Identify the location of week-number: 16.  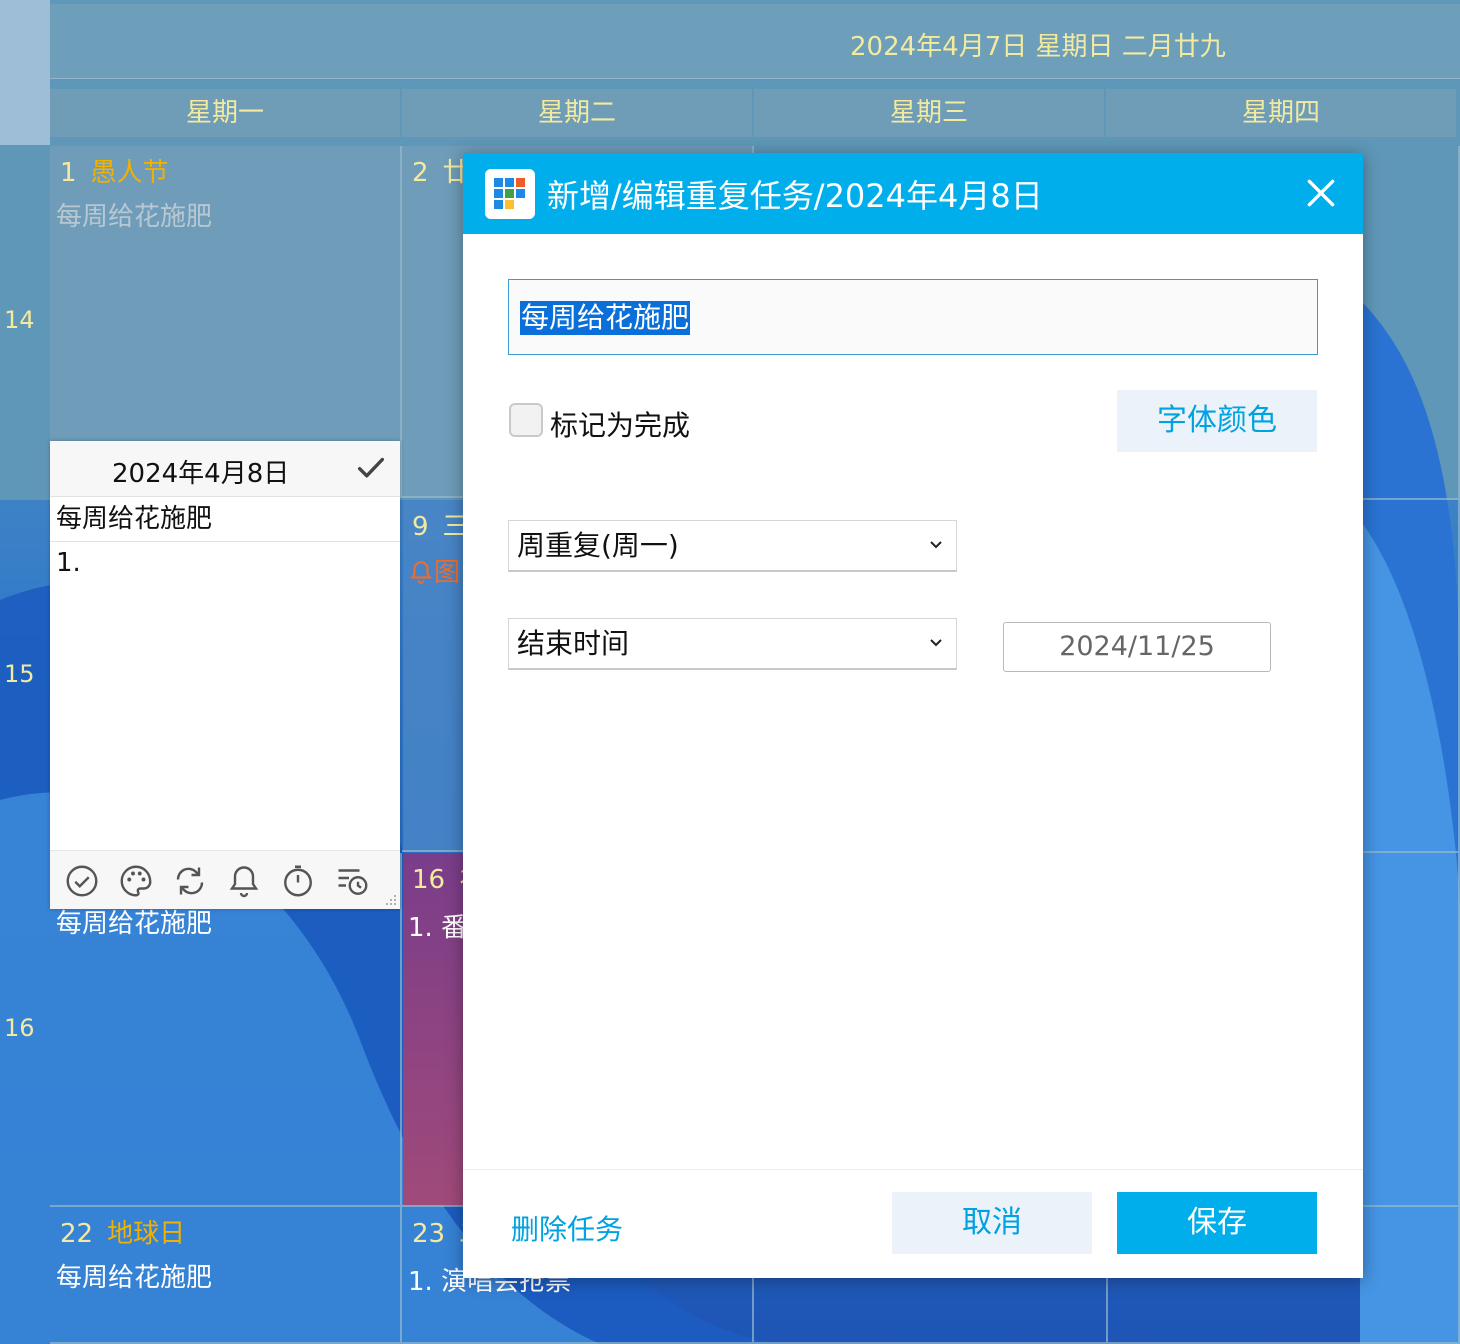
(19, 1028).